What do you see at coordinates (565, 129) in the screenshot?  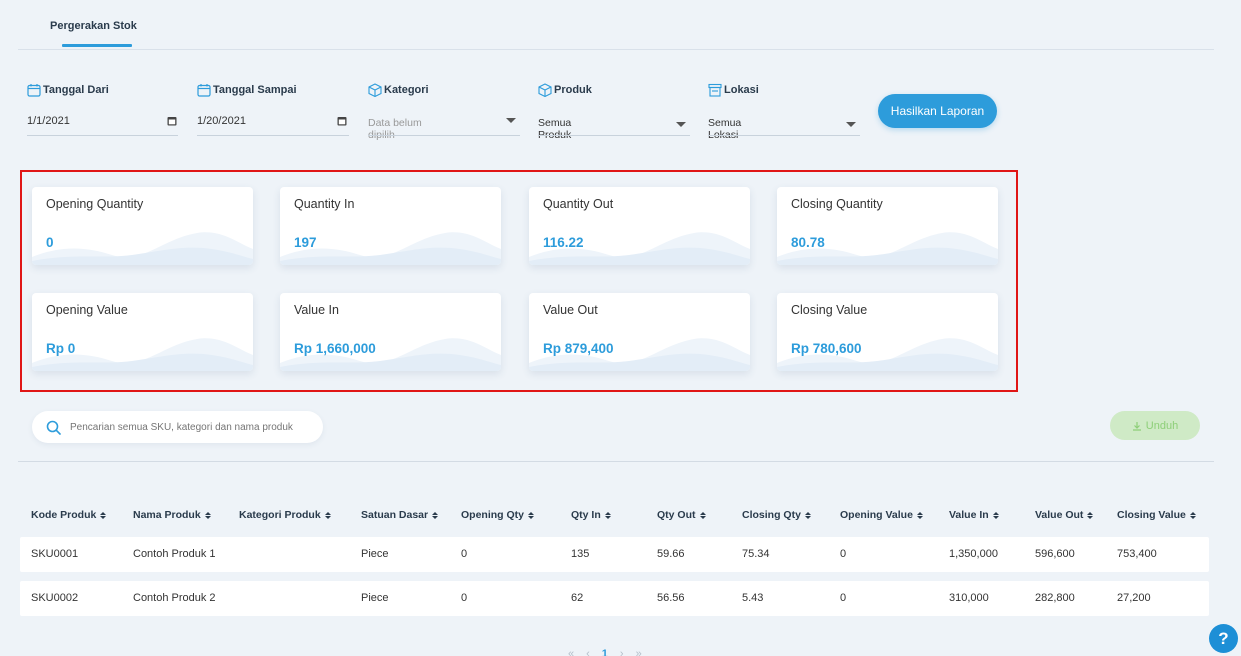 I see `product-select: Semua Produk` at bounding box center [565, 129].